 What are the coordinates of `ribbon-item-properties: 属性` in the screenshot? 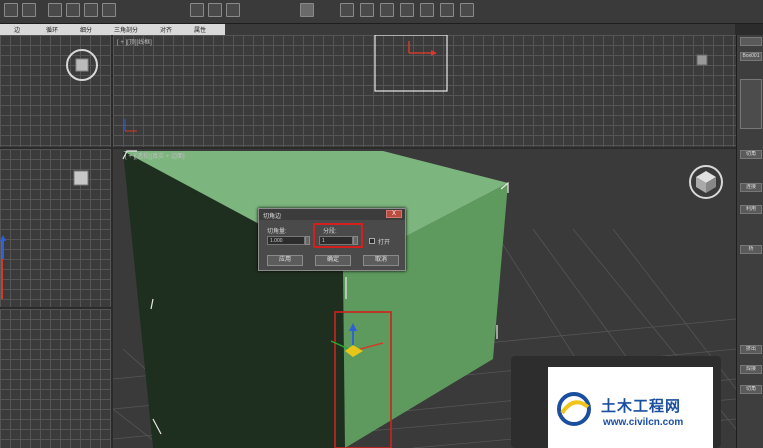 It's located at (200, 29).